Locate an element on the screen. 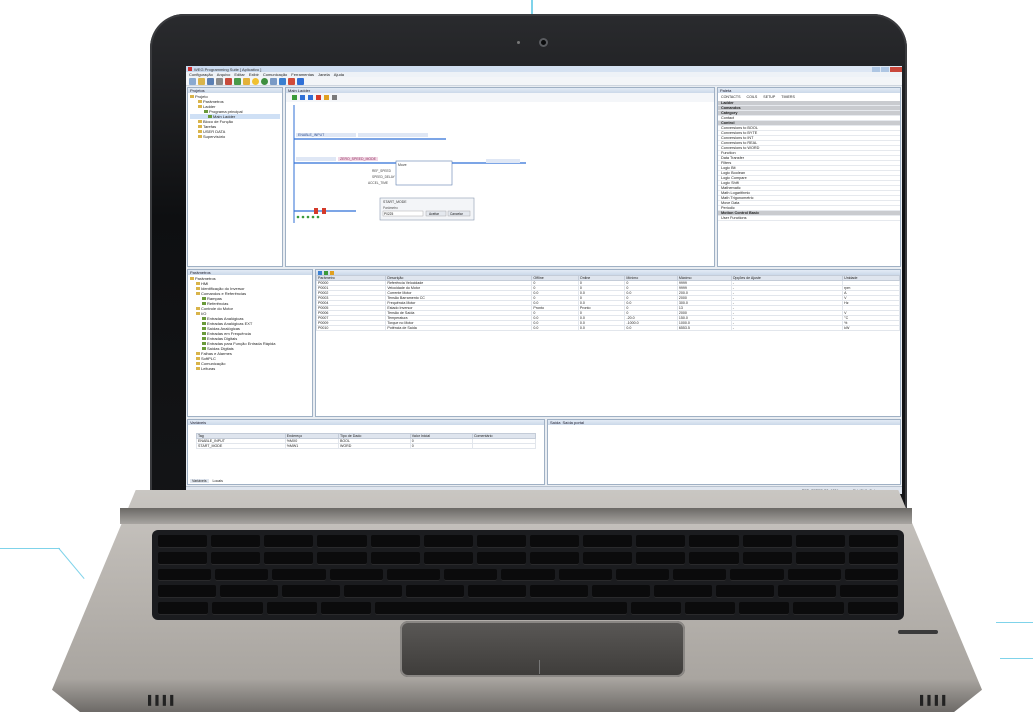 The height and width of the screenshot is (722, 1033). palette-column: TIMERS is located at coordinates (788, 97).